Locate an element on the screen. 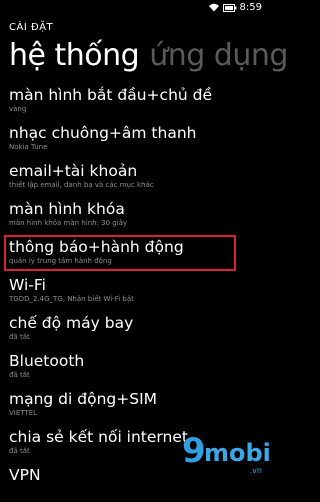 This screenshot has height=502, width=320. settings-item-airplane-mode: chế độ máy bay đã tắt is located at coordinates (135, 331).